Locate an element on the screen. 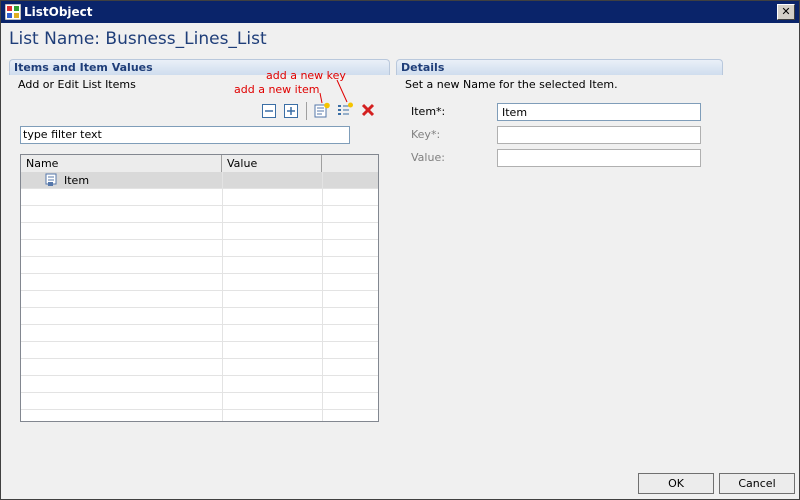 The height and width of the screenshot is (500, 800). expand-all-icon is located at coordinates (291, 111).